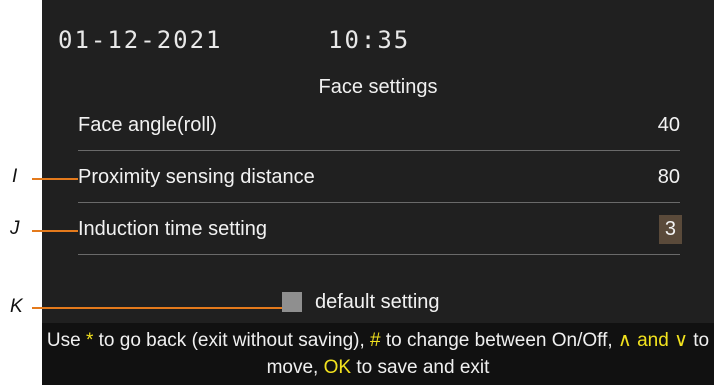  I want to click on callout-line-j, so click(55, 231).